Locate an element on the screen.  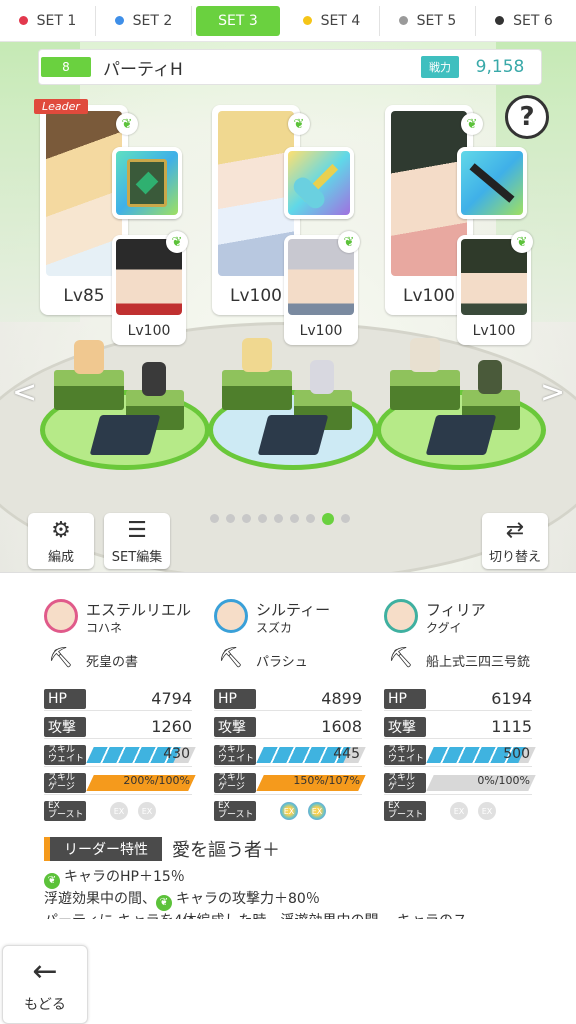
switch-button: ⇄ 切り替え is located at coordinates (515, 541).